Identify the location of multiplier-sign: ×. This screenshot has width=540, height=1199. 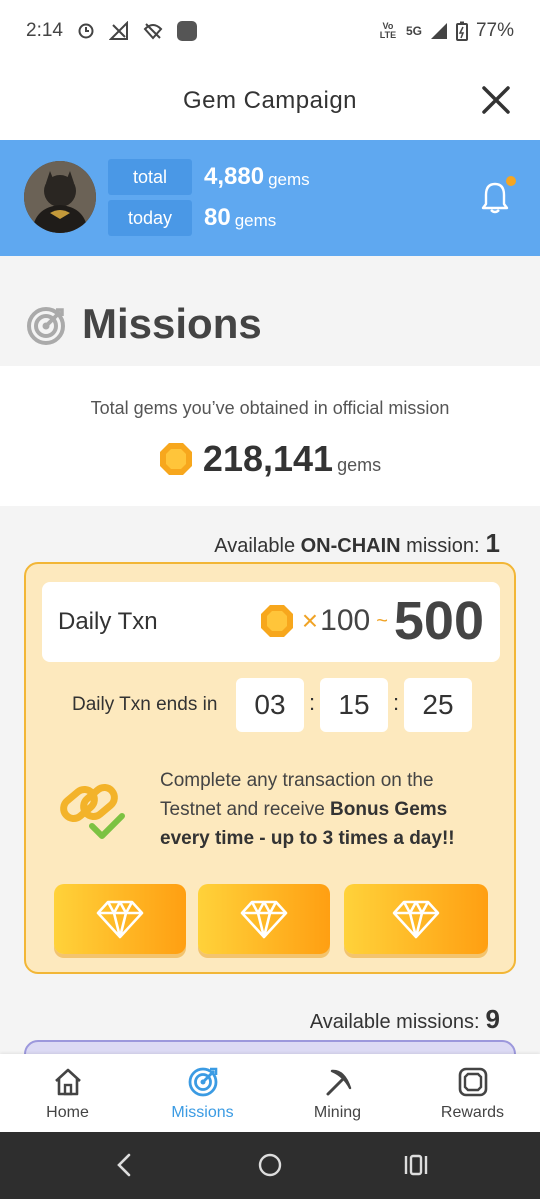
(310, 620).